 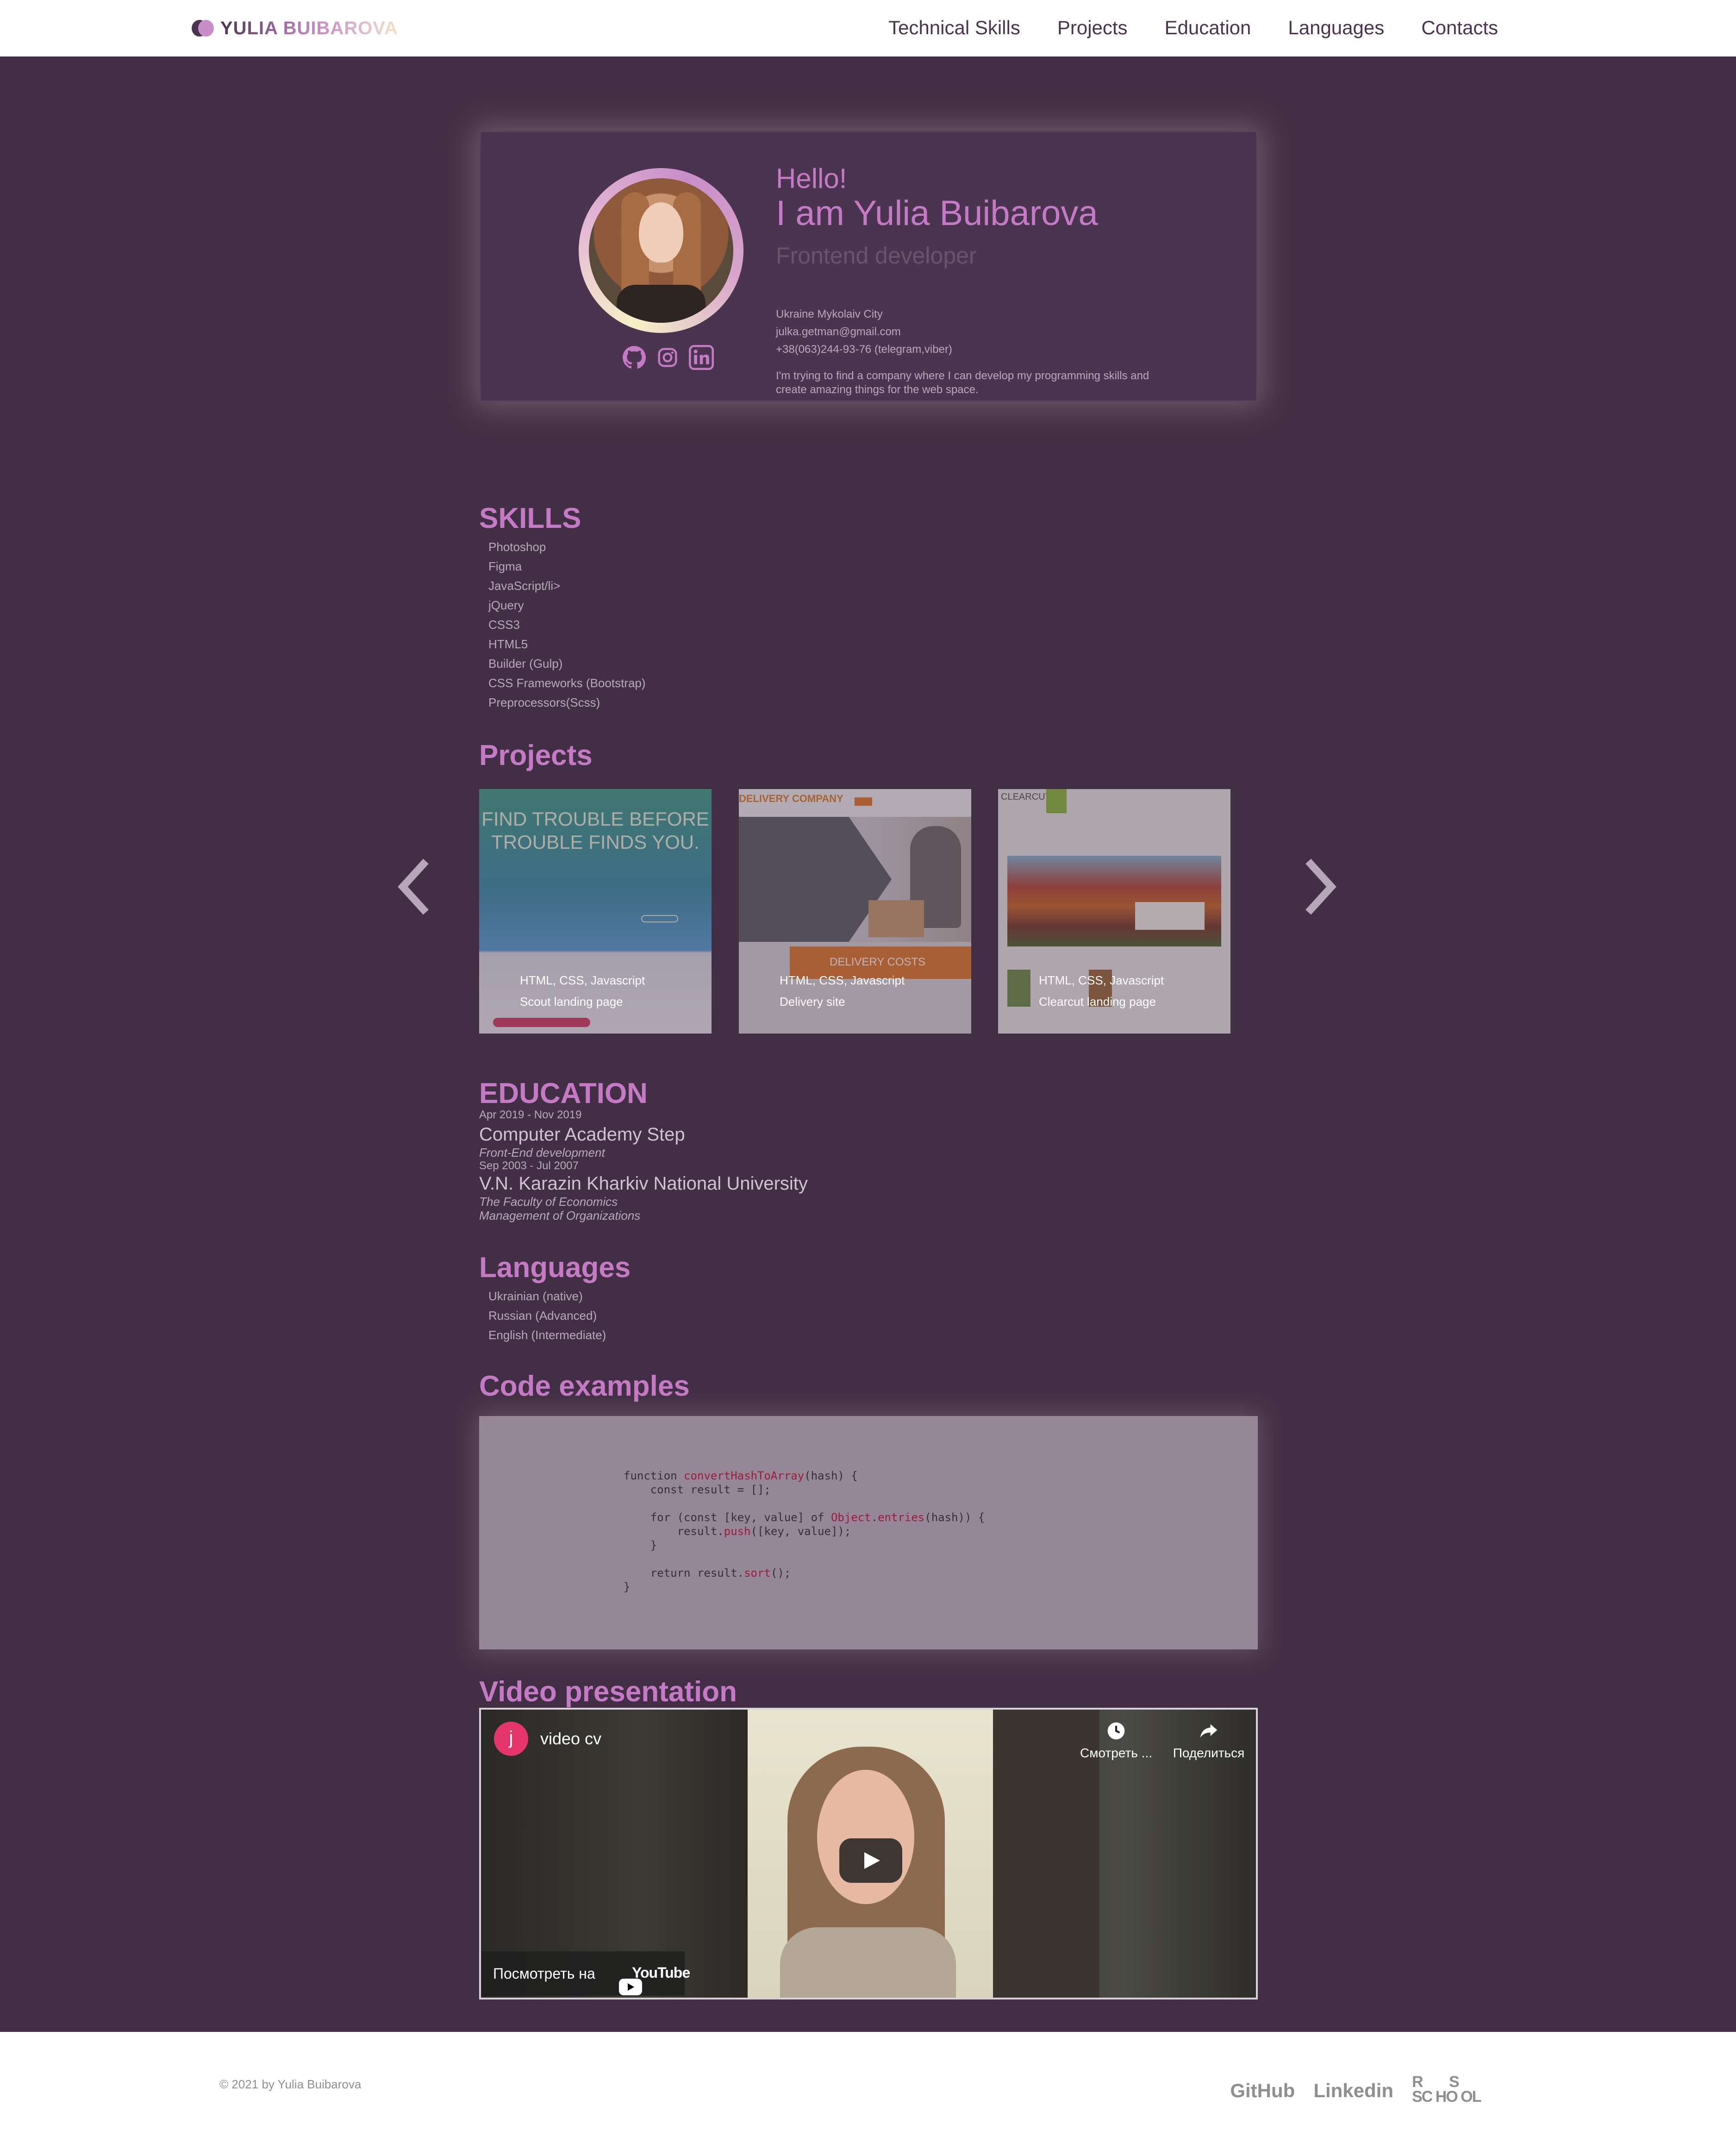 I want to click on channel-avatar: j, so click(x=511, y=1739).